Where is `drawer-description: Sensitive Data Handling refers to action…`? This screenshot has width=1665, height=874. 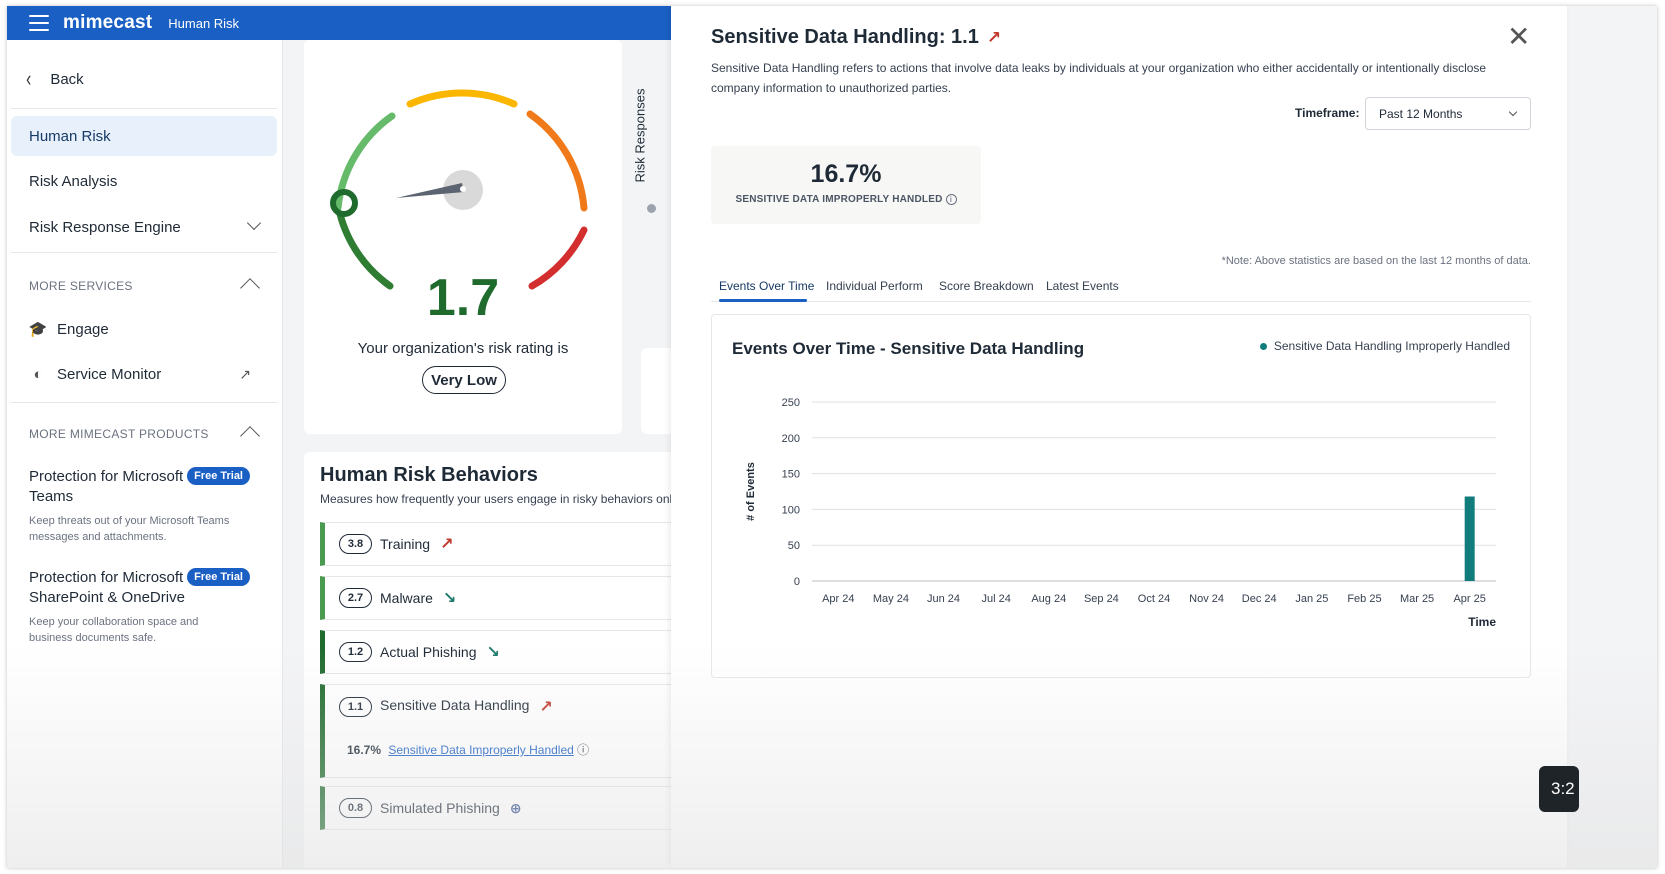
drawer-description: Sensitive Data Handling refers to action… is located at coordinates (1099, 78).